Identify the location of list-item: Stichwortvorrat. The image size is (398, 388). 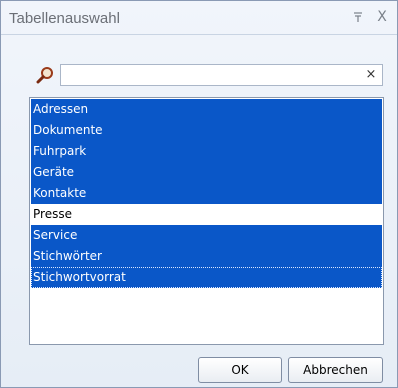
(206, 277).